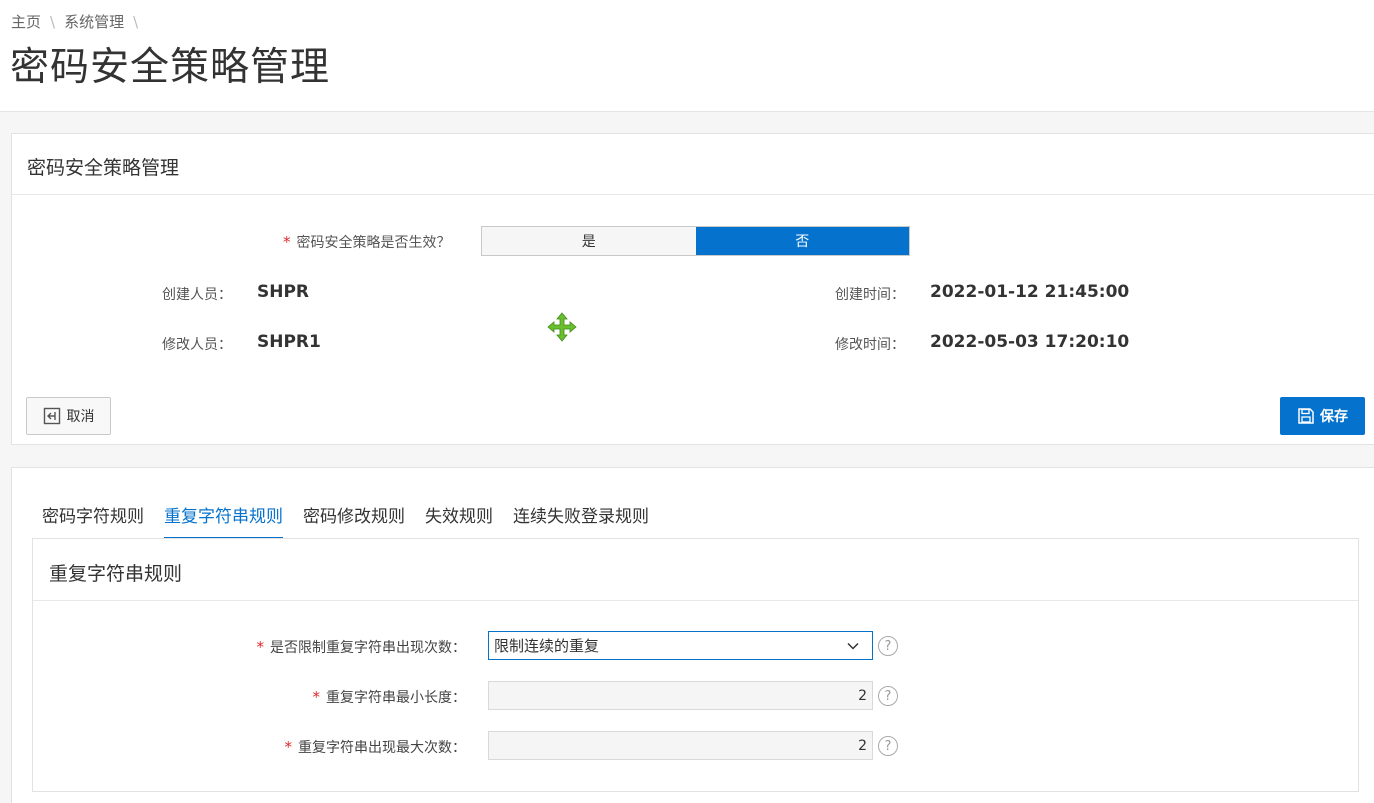  I want to click on modified-by-label: 修改人员：, so click(197, 345).